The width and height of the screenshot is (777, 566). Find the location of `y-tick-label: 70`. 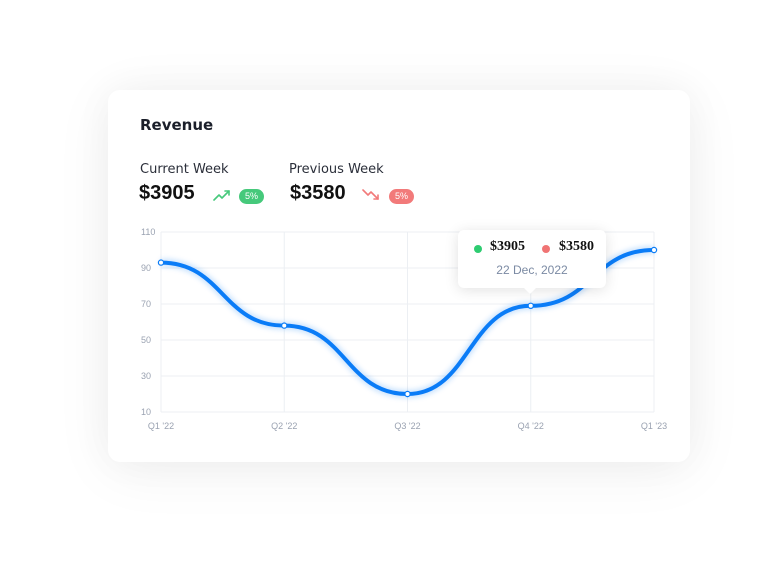

y-tick-label: 70 is located at coordinates (146, 304).